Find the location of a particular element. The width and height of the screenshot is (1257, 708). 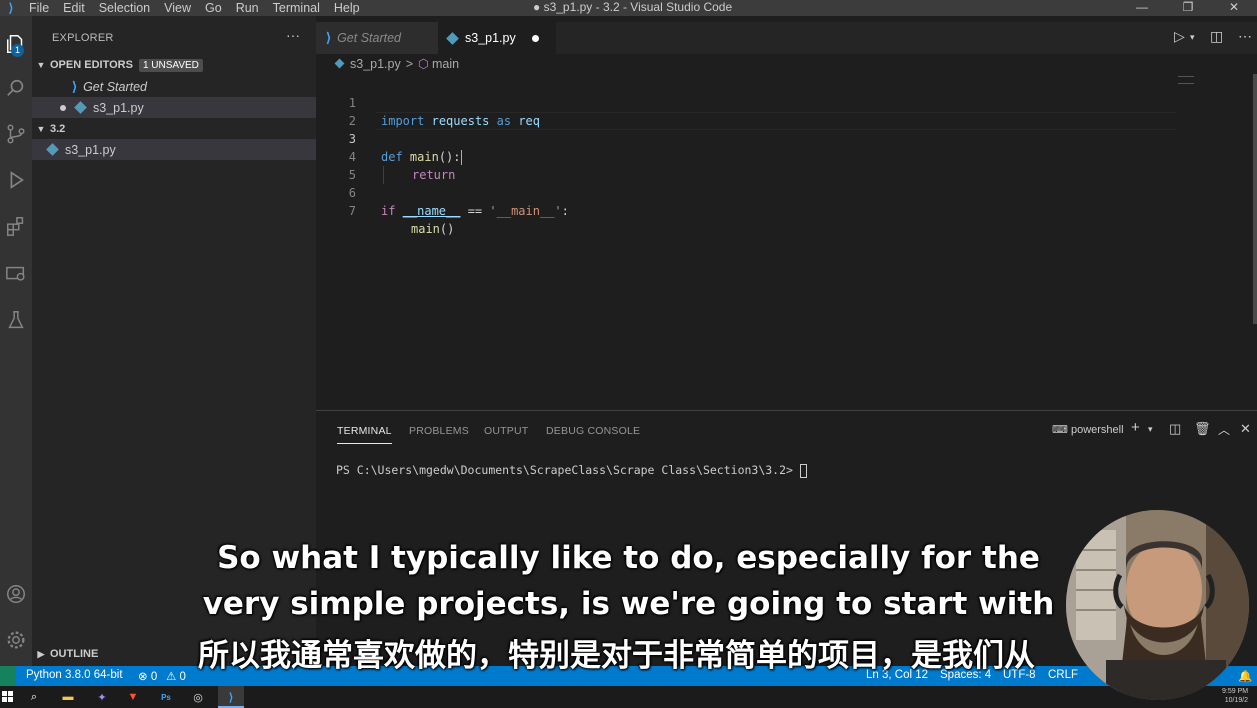

more-actions-icon: ··· is located at coordinates (293, 35).